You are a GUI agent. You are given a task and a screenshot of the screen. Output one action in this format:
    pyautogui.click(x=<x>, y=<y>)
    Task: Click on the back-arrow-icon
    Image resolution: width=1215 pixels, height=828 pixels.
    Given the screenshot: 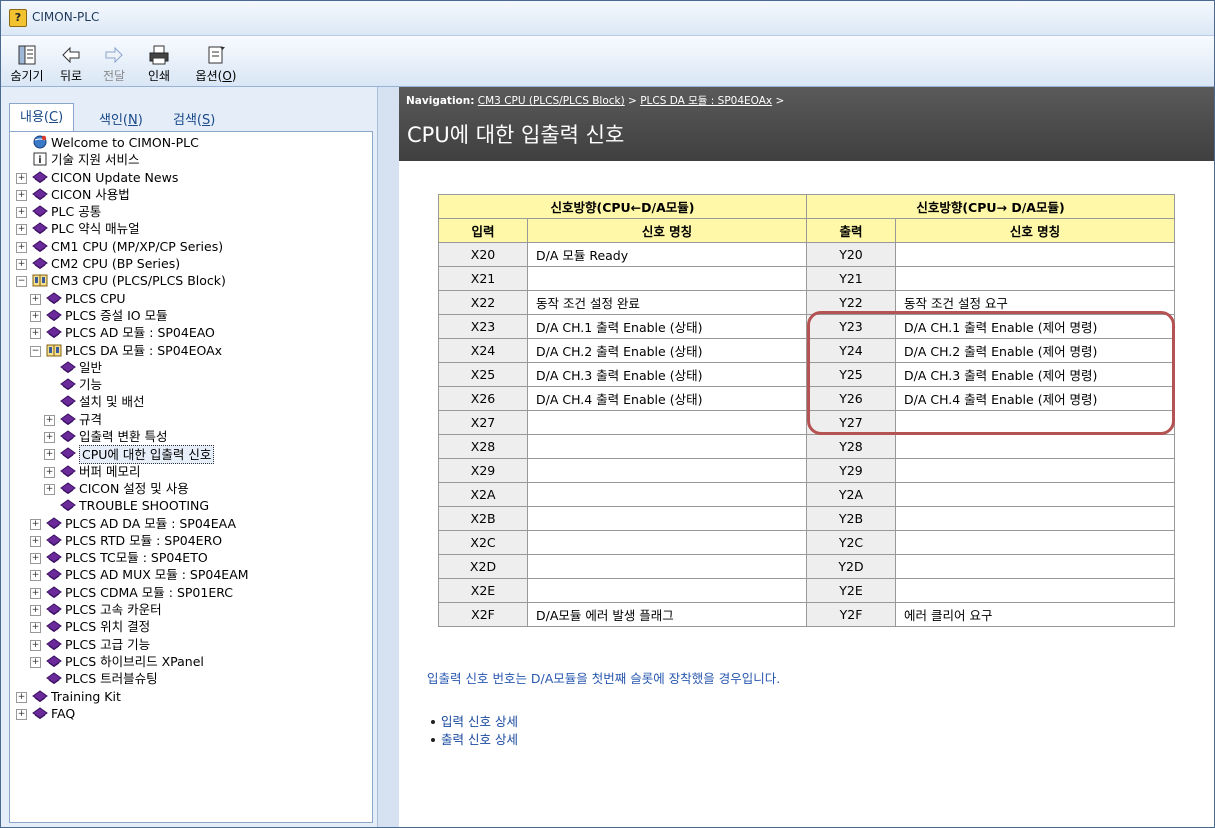 What is the action you would take?
    pyautogui.click(x=71, y=55)
    